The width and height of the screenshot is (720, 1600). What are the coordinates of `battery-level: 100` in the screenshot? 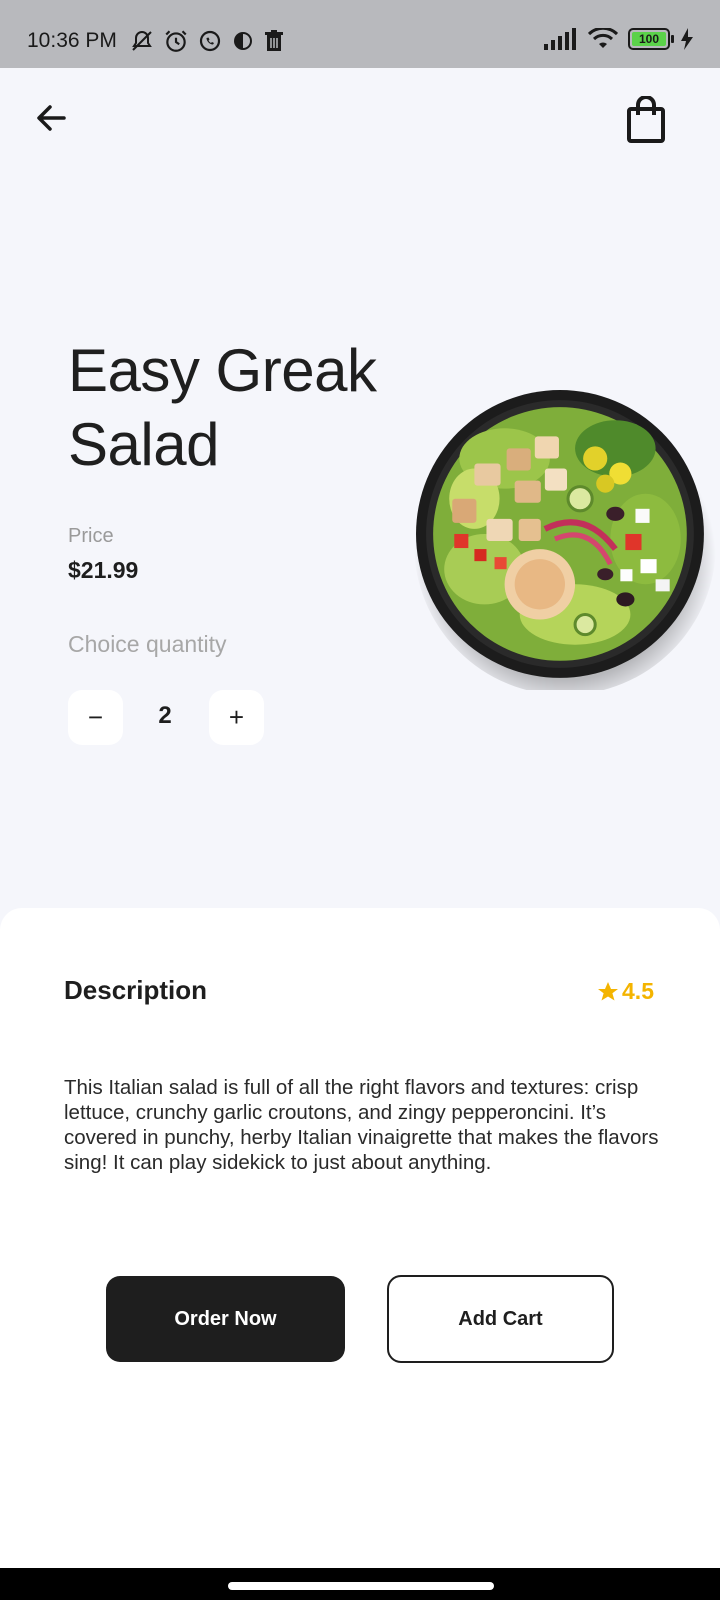 It's located at (649, 39).